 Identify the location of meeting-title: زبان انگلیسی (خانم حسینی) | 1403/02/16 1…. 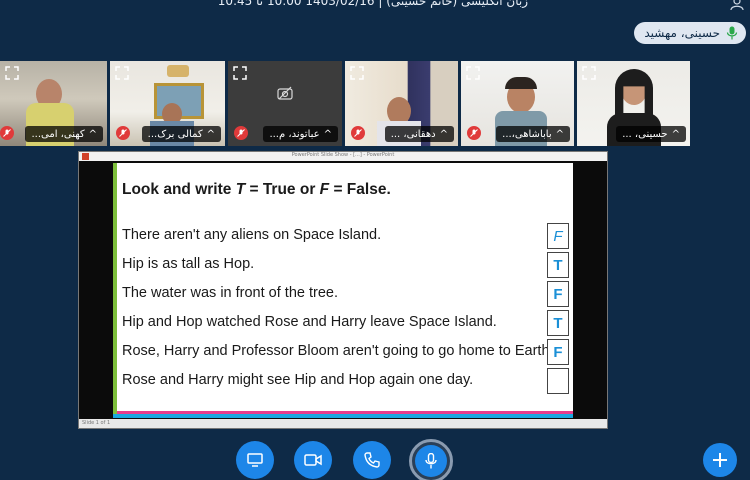
(372, 4).